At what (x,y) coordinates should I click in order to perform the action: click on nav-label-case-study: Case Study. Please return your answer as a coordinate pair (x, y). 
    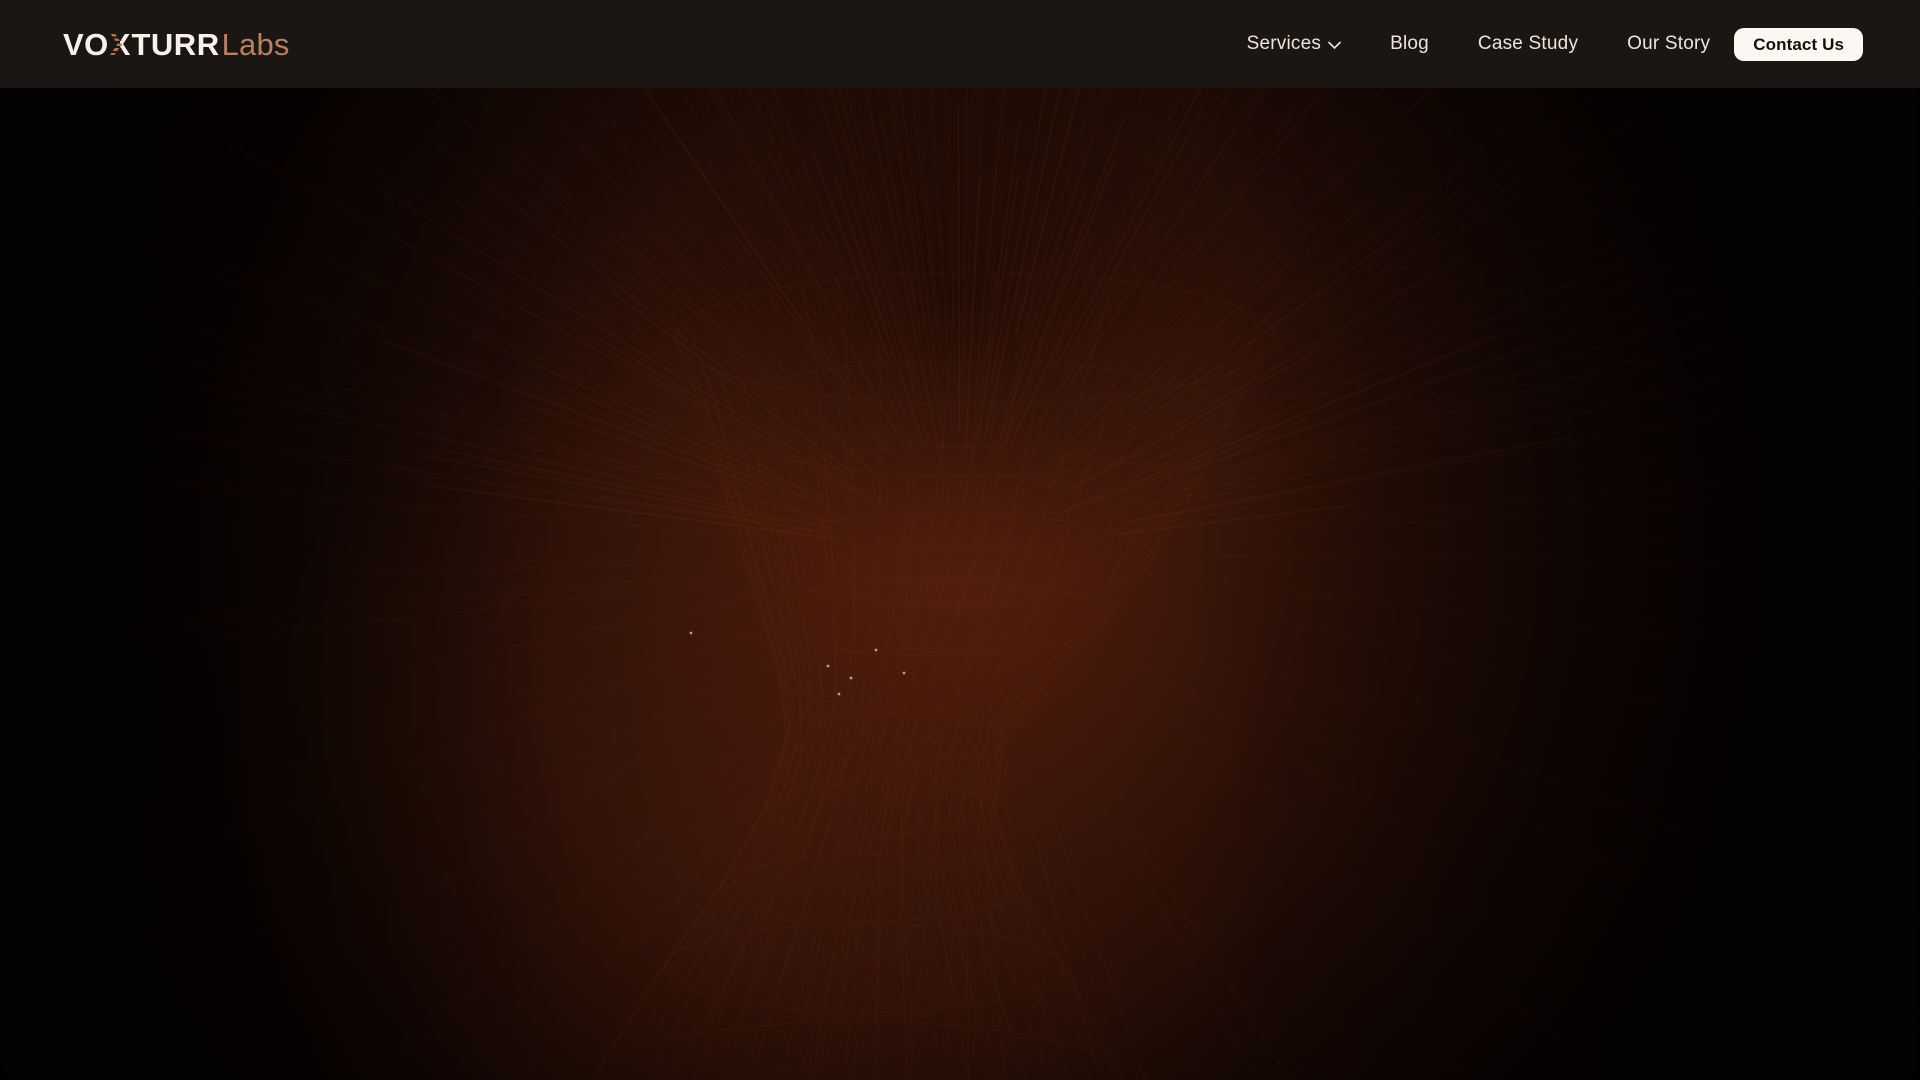
    Looking at the image, I should click on (1528, 43).